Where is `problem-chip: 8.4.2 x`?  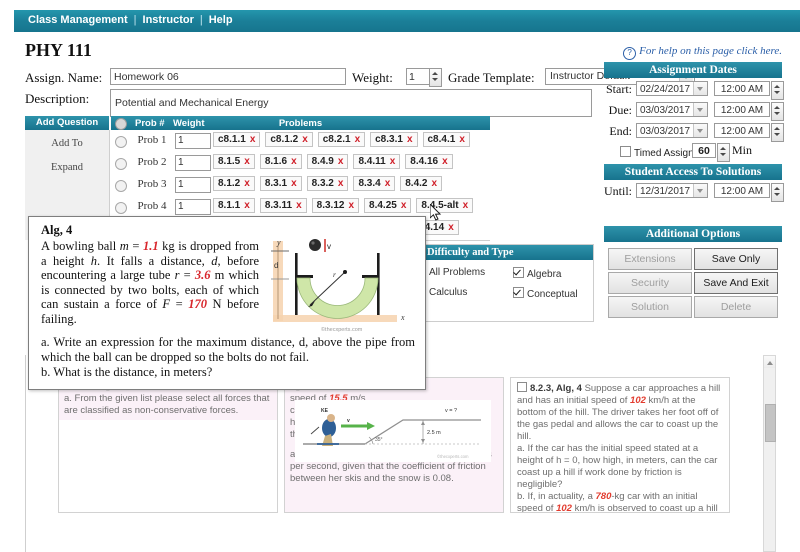 problem-chip: 8.4.2 x is located at coordinates (421, 183).